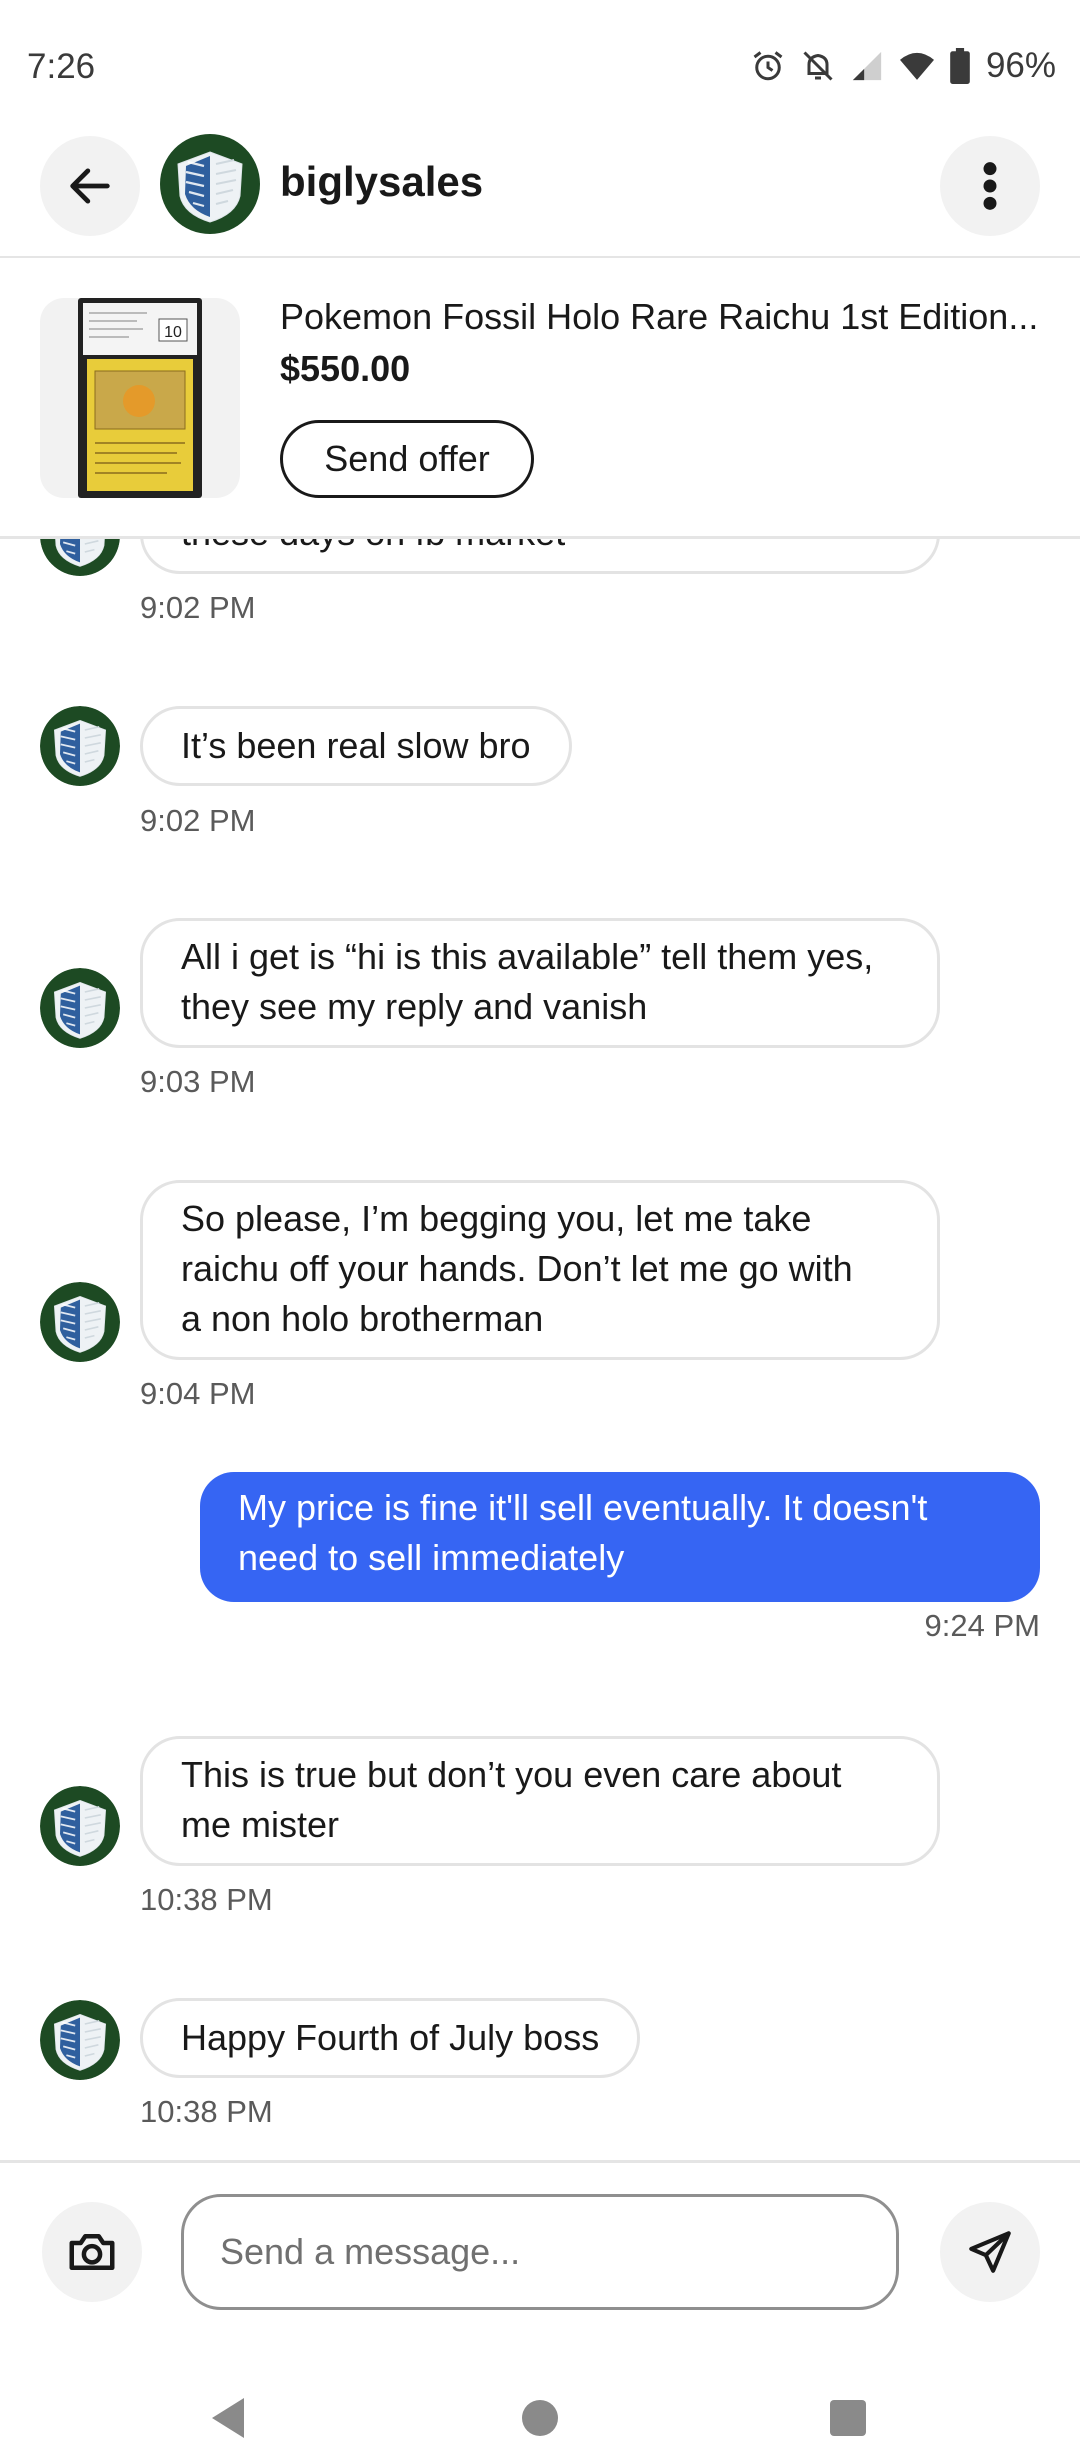 This screenshot has width=1080, height=2460. Describe the element at coordinates (960, 66) in the screenshot. I see `battery-icon` at that location.